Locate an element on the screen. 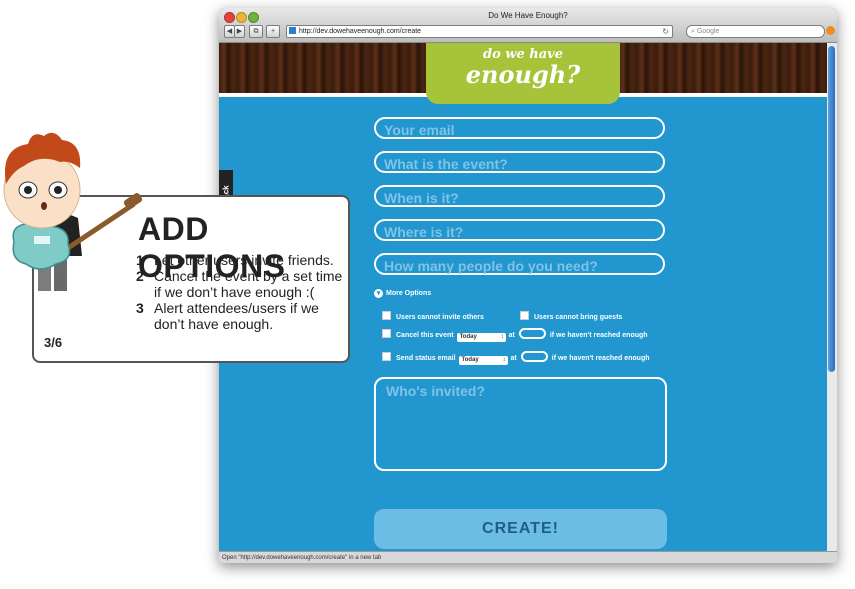 The height and width of the screenshot is (589, 855). search-placeholder: Google is located at coordinates (708, 31).